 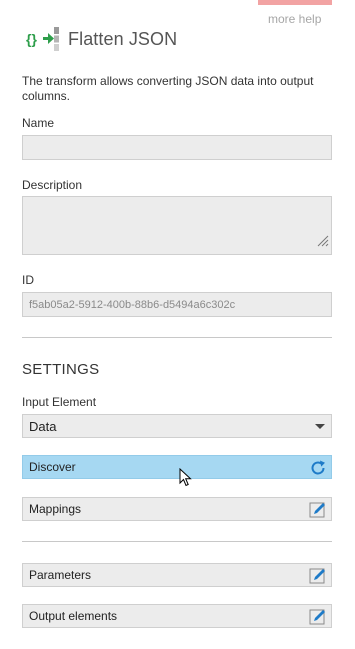 I want to click on id-field: f5ab05a2-5912-400b-88b6-d5494a6c302c, so click(x=177, y=304).